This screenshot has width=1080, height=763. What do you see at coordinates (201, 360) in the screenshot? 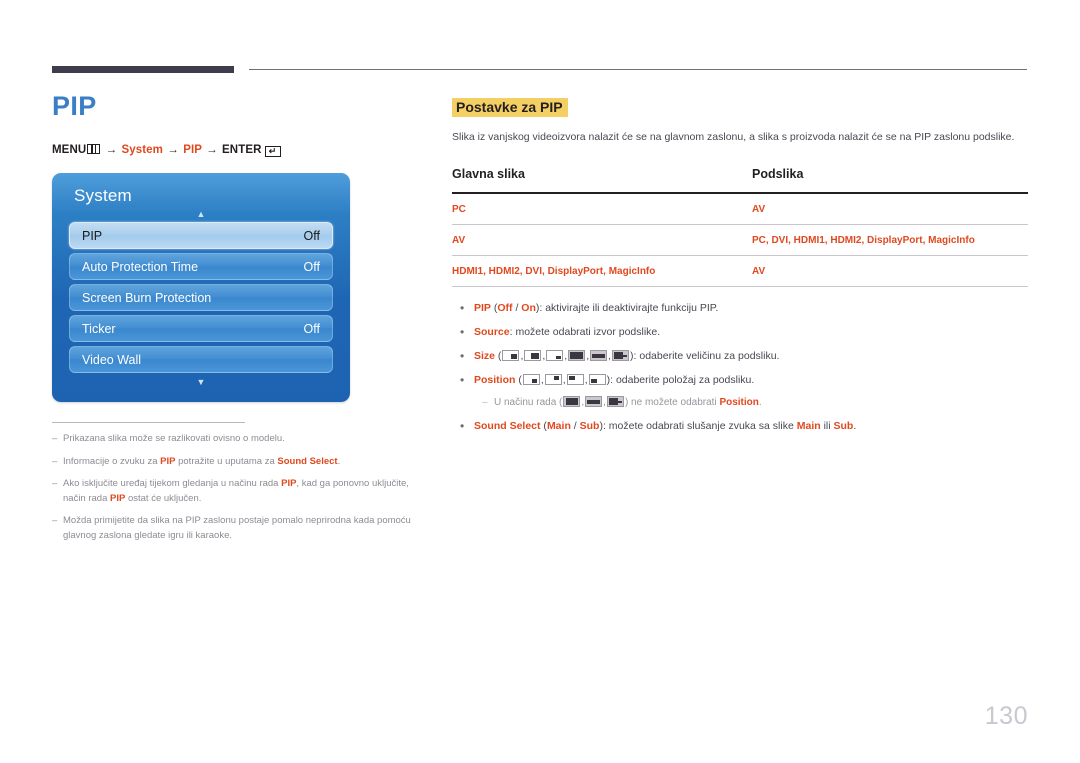
I see `osd-row-video-wall: Video Wall` at bounding box center [201, 360].